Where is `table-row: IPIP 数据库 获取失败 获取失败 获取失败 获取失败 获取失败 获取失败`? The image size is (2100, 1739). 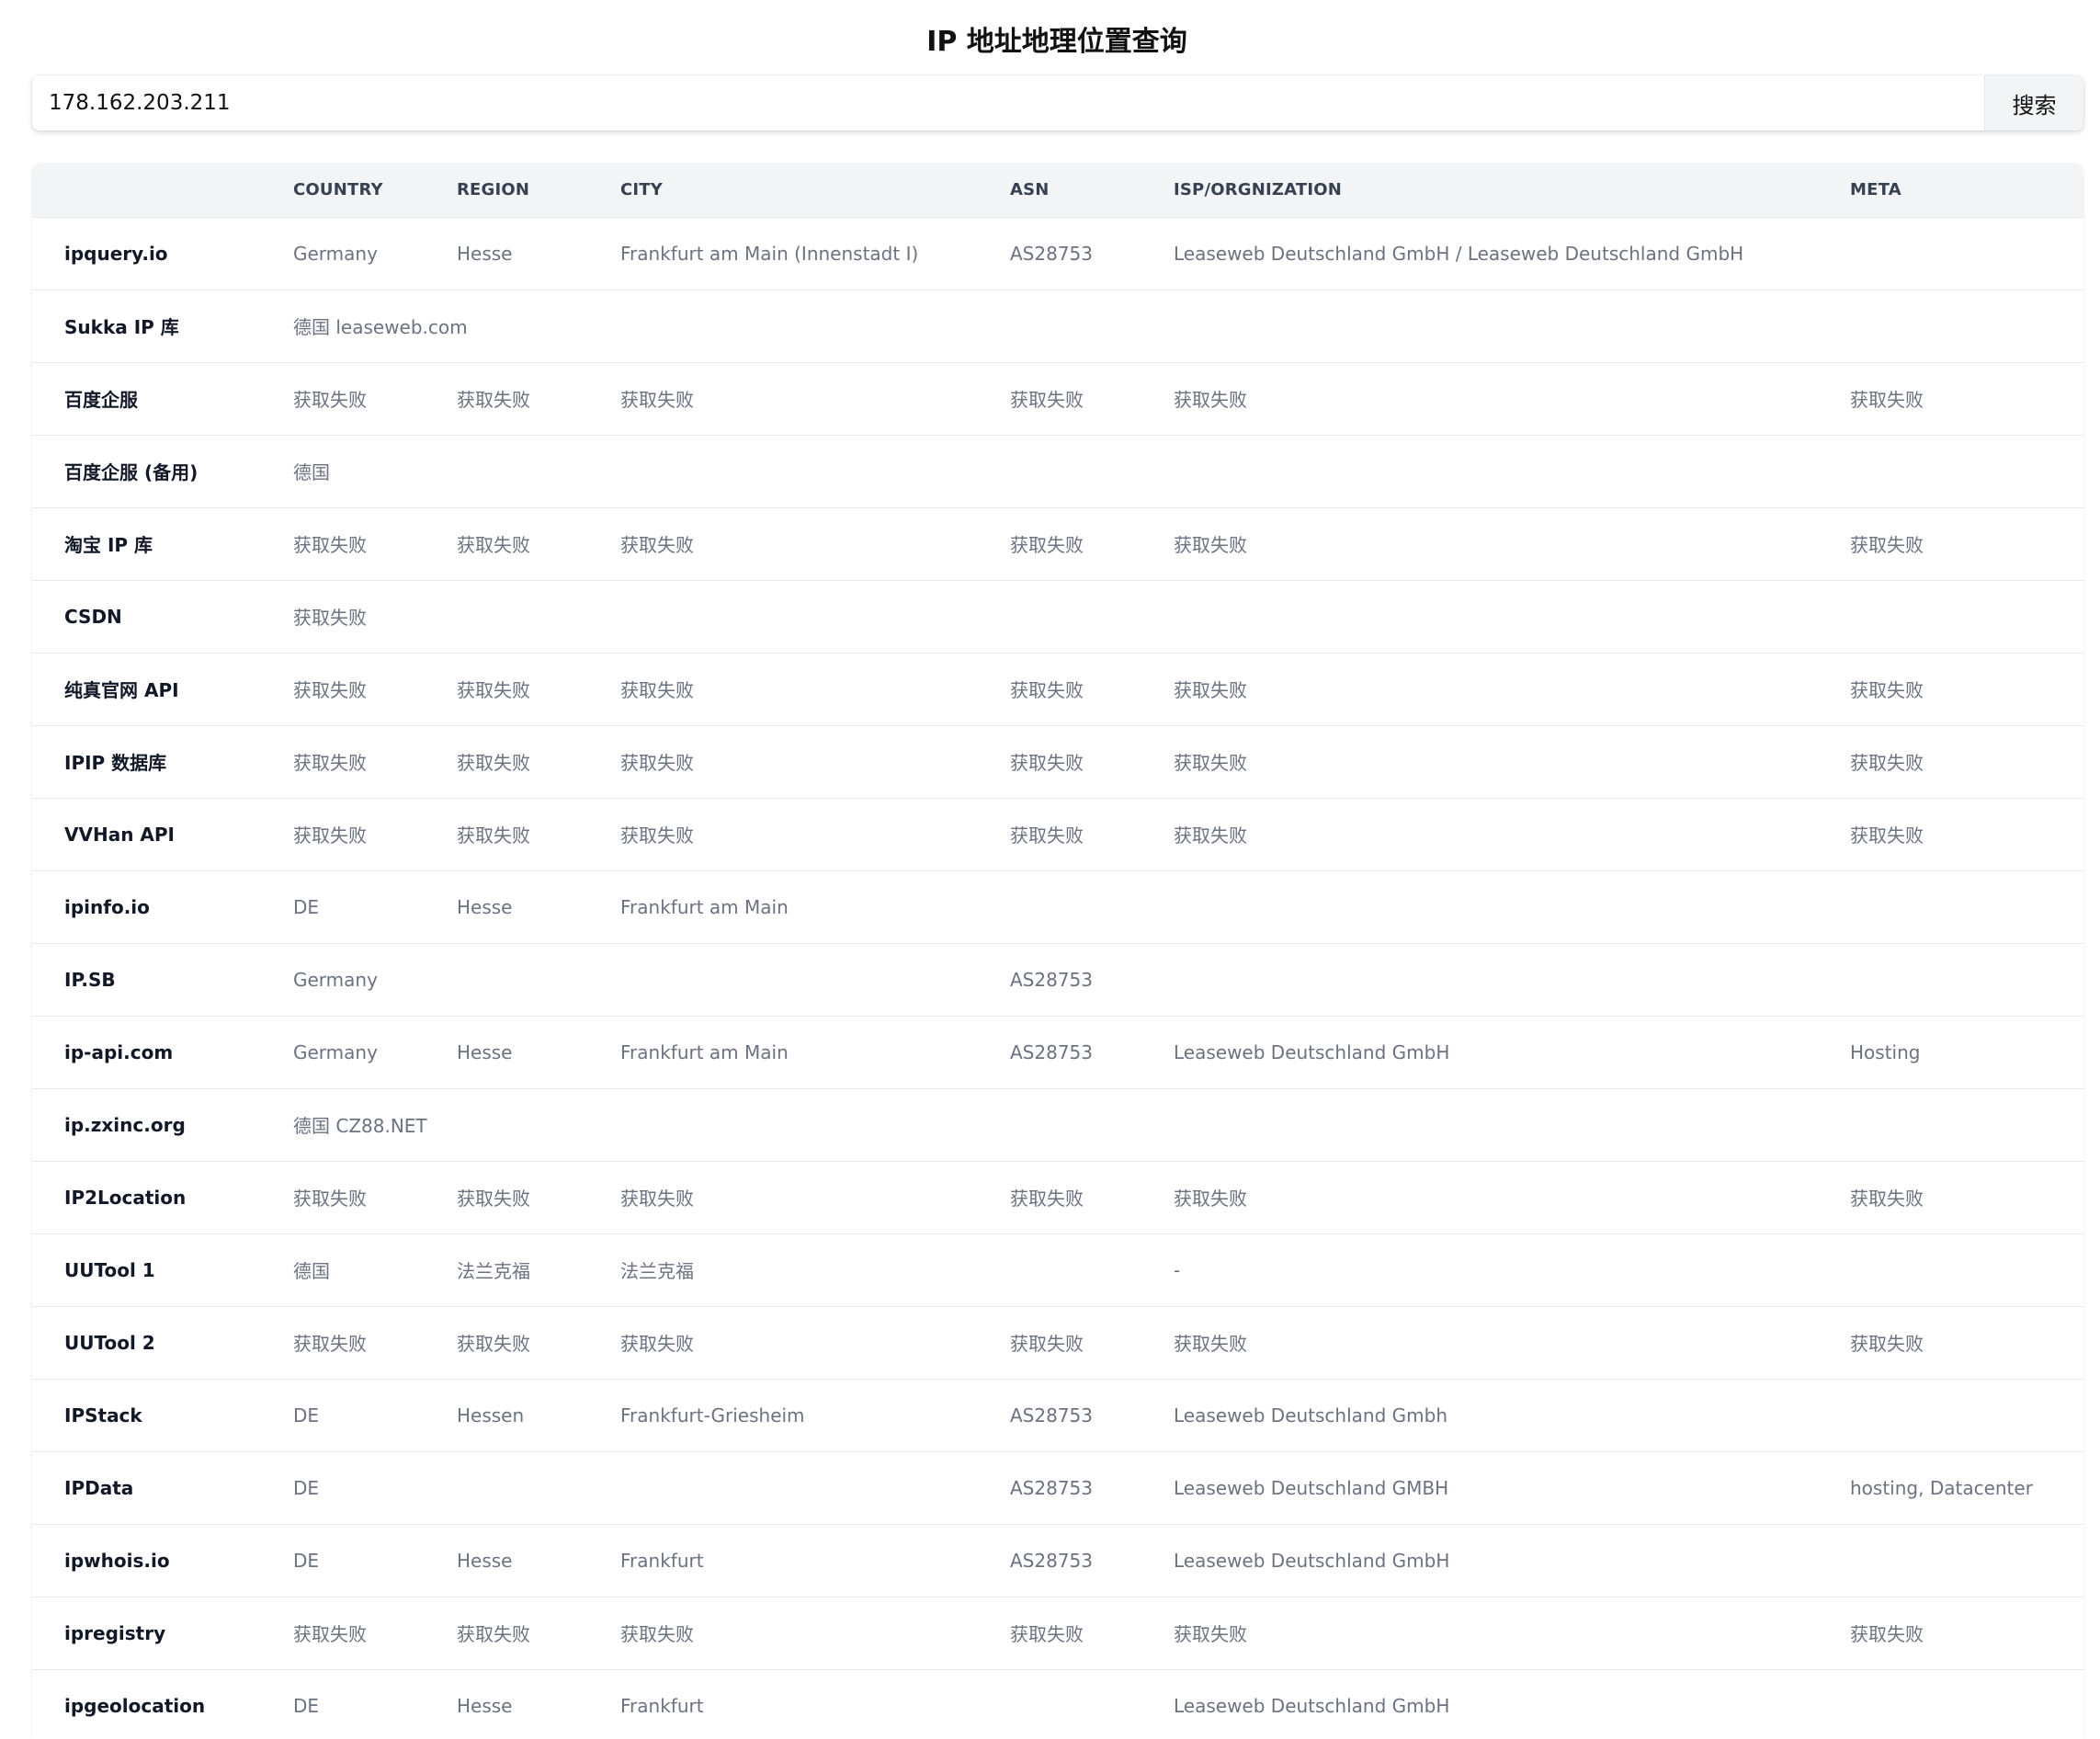
table-row: IPIP 数据库 获取失败 获取失败 获取失败 获取失败 获取失败 获取失败 is located at coordinates (1057, 761).